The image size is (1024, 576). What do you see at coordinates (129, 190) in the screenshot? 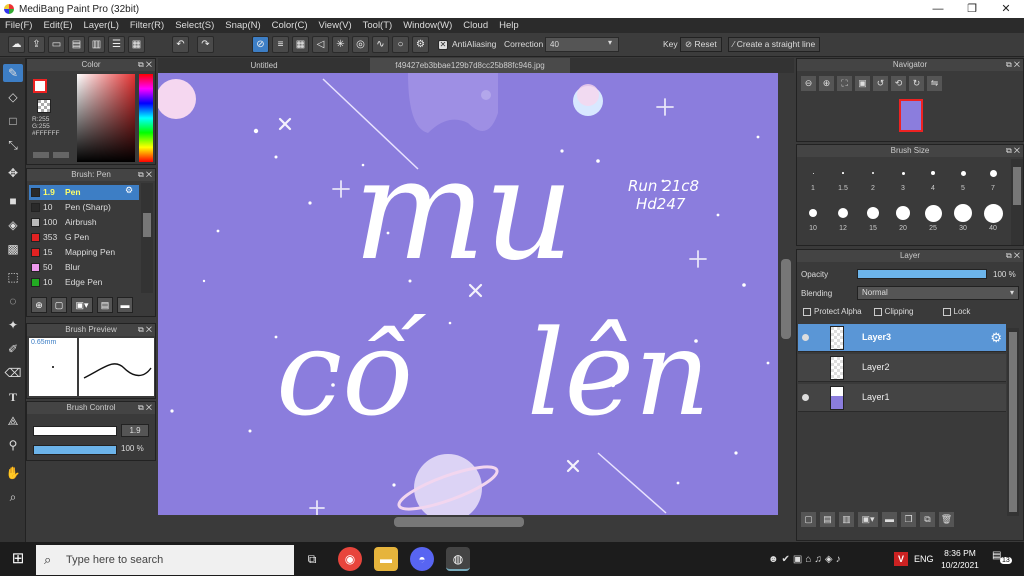
I see `brush-settings-icon: ⚙` at bounding box center [129, 190].